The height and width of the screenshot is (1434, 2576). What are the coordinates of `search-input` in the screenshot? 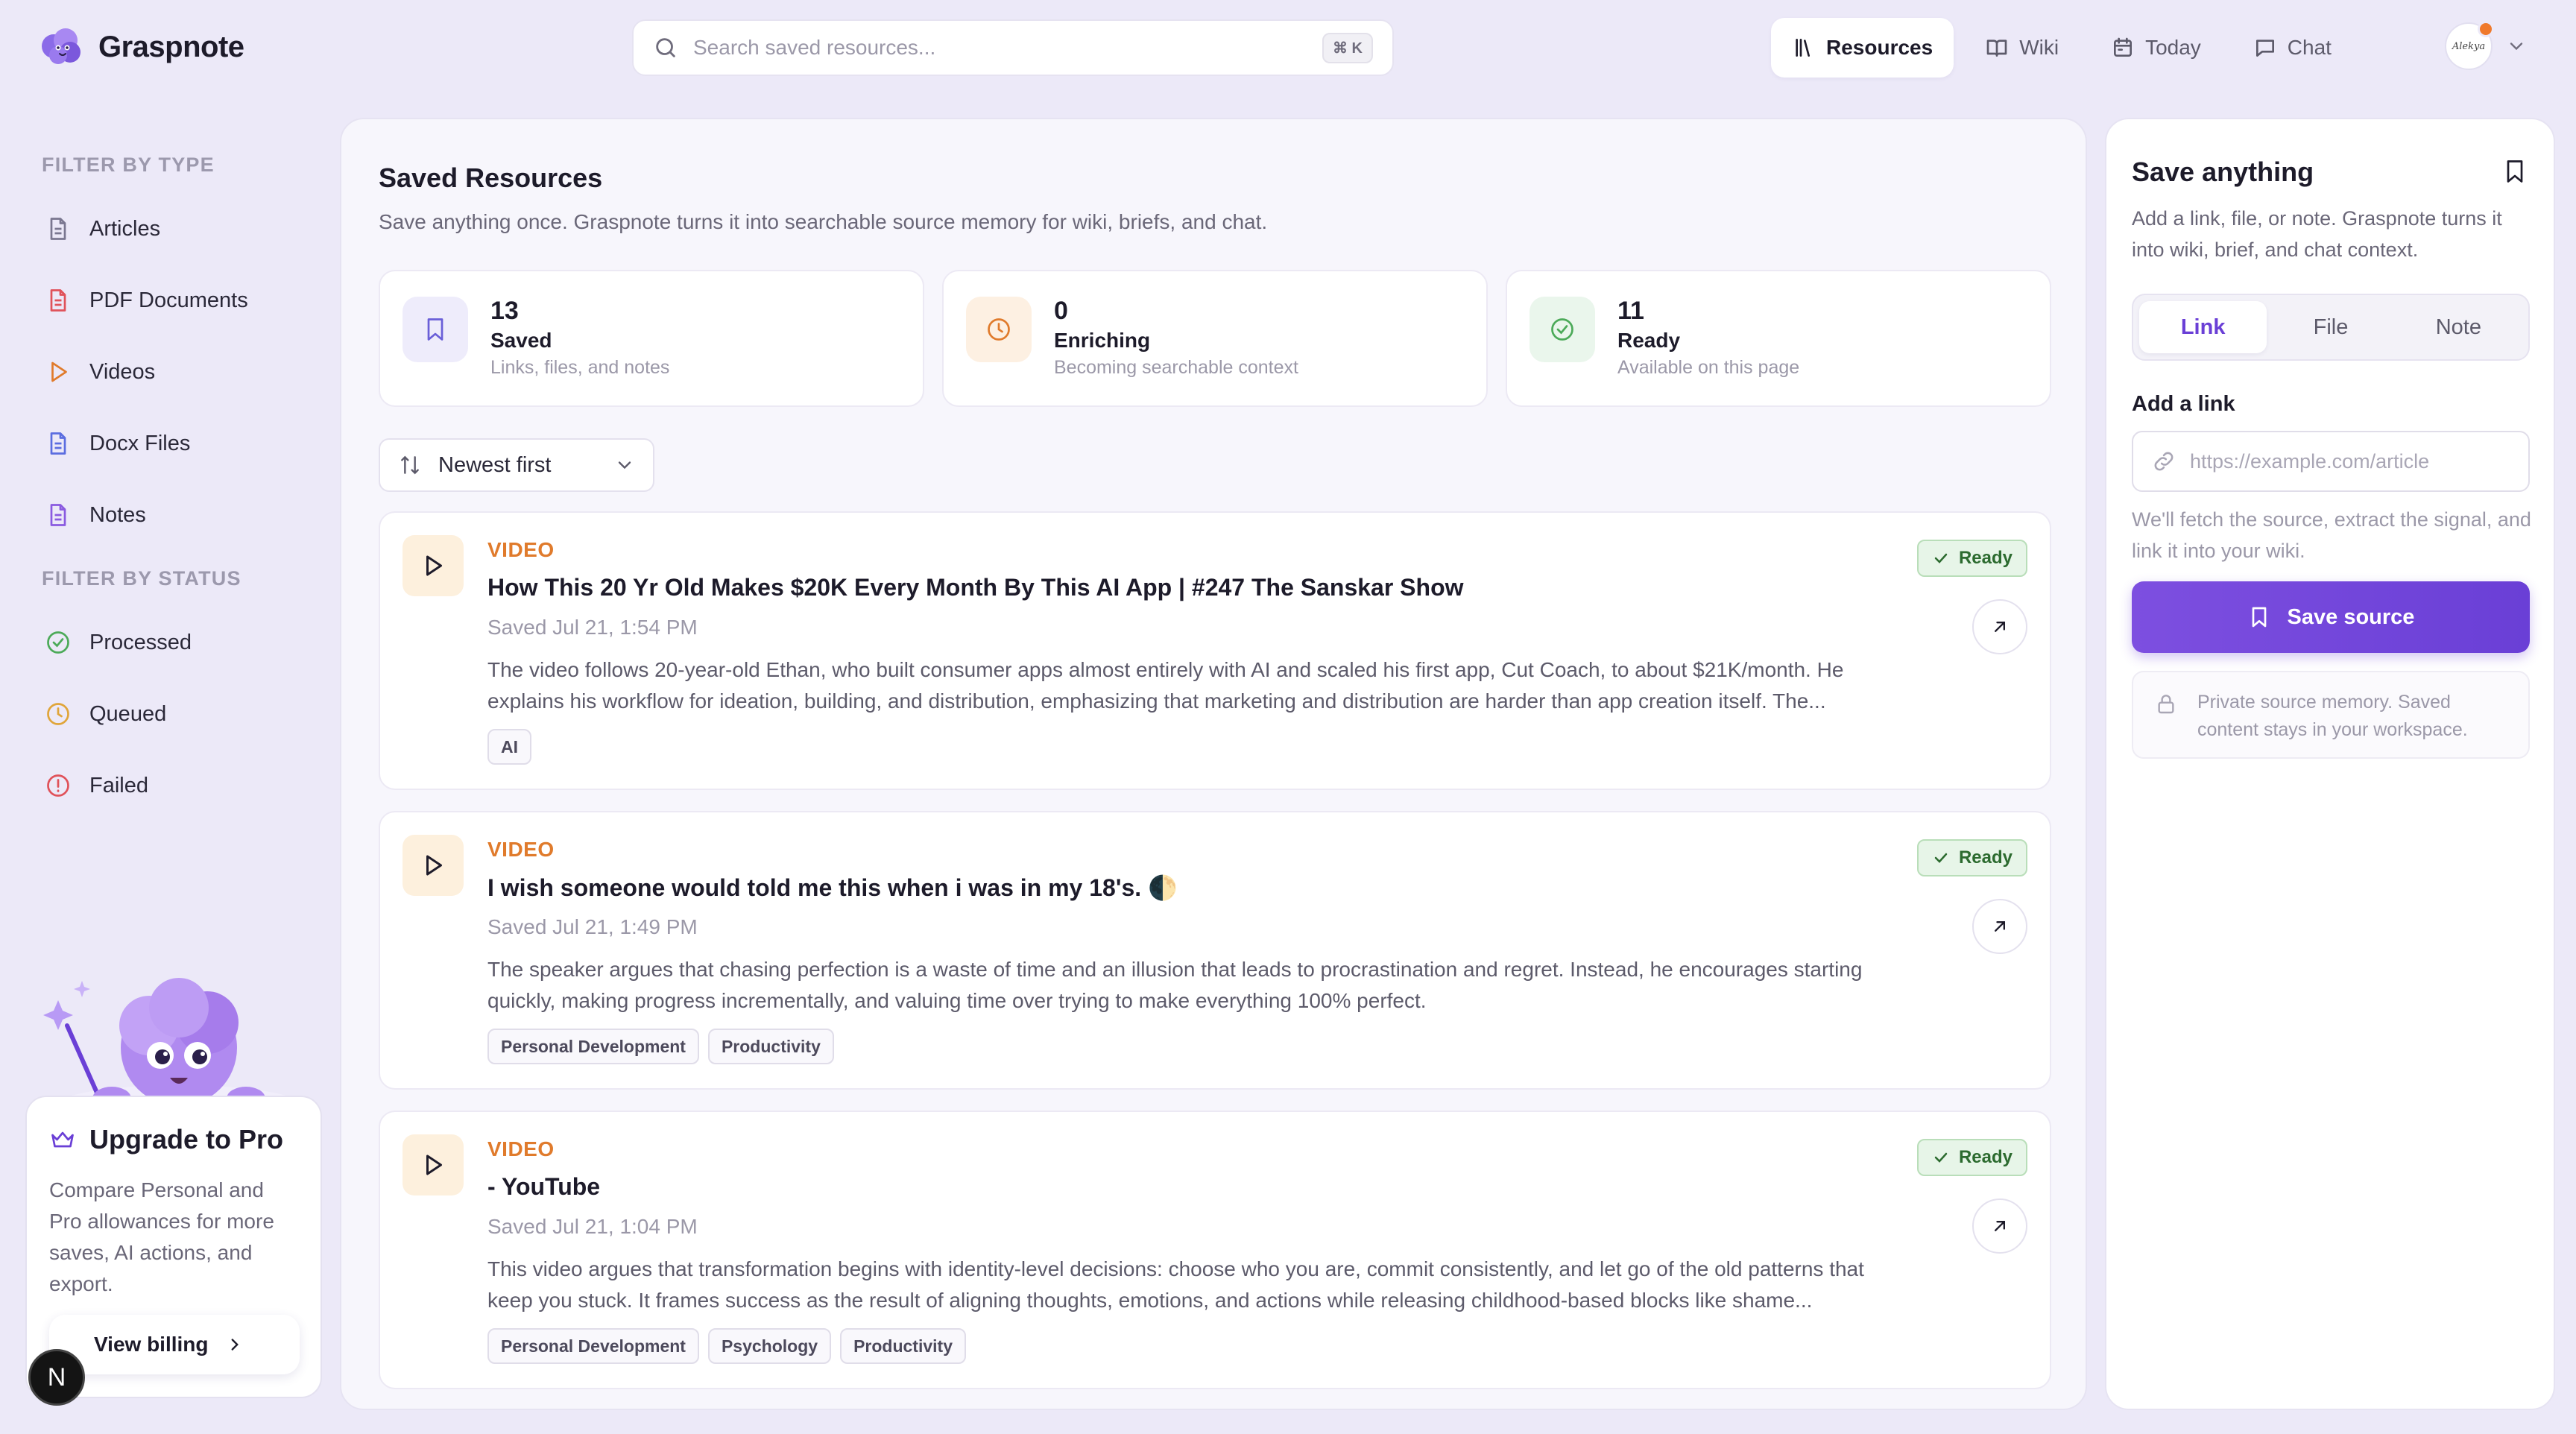 It's located at (1007, 48).